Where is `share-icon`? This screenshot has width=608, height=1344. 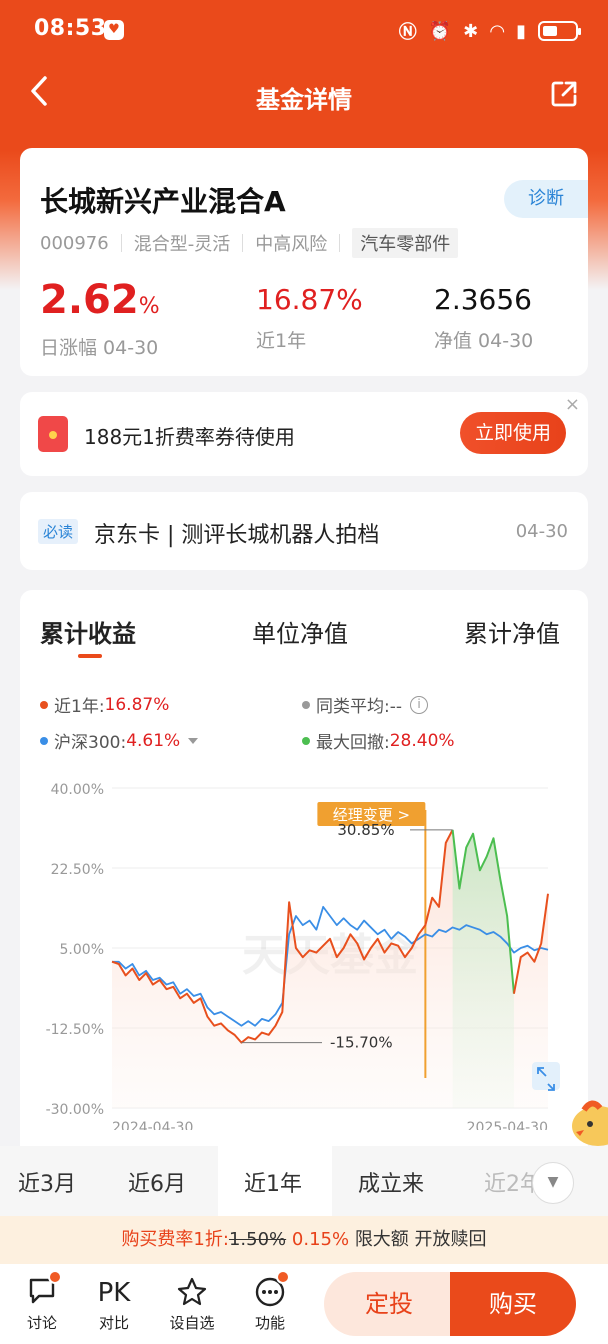
share-icon is located at coordinates (564, 94).